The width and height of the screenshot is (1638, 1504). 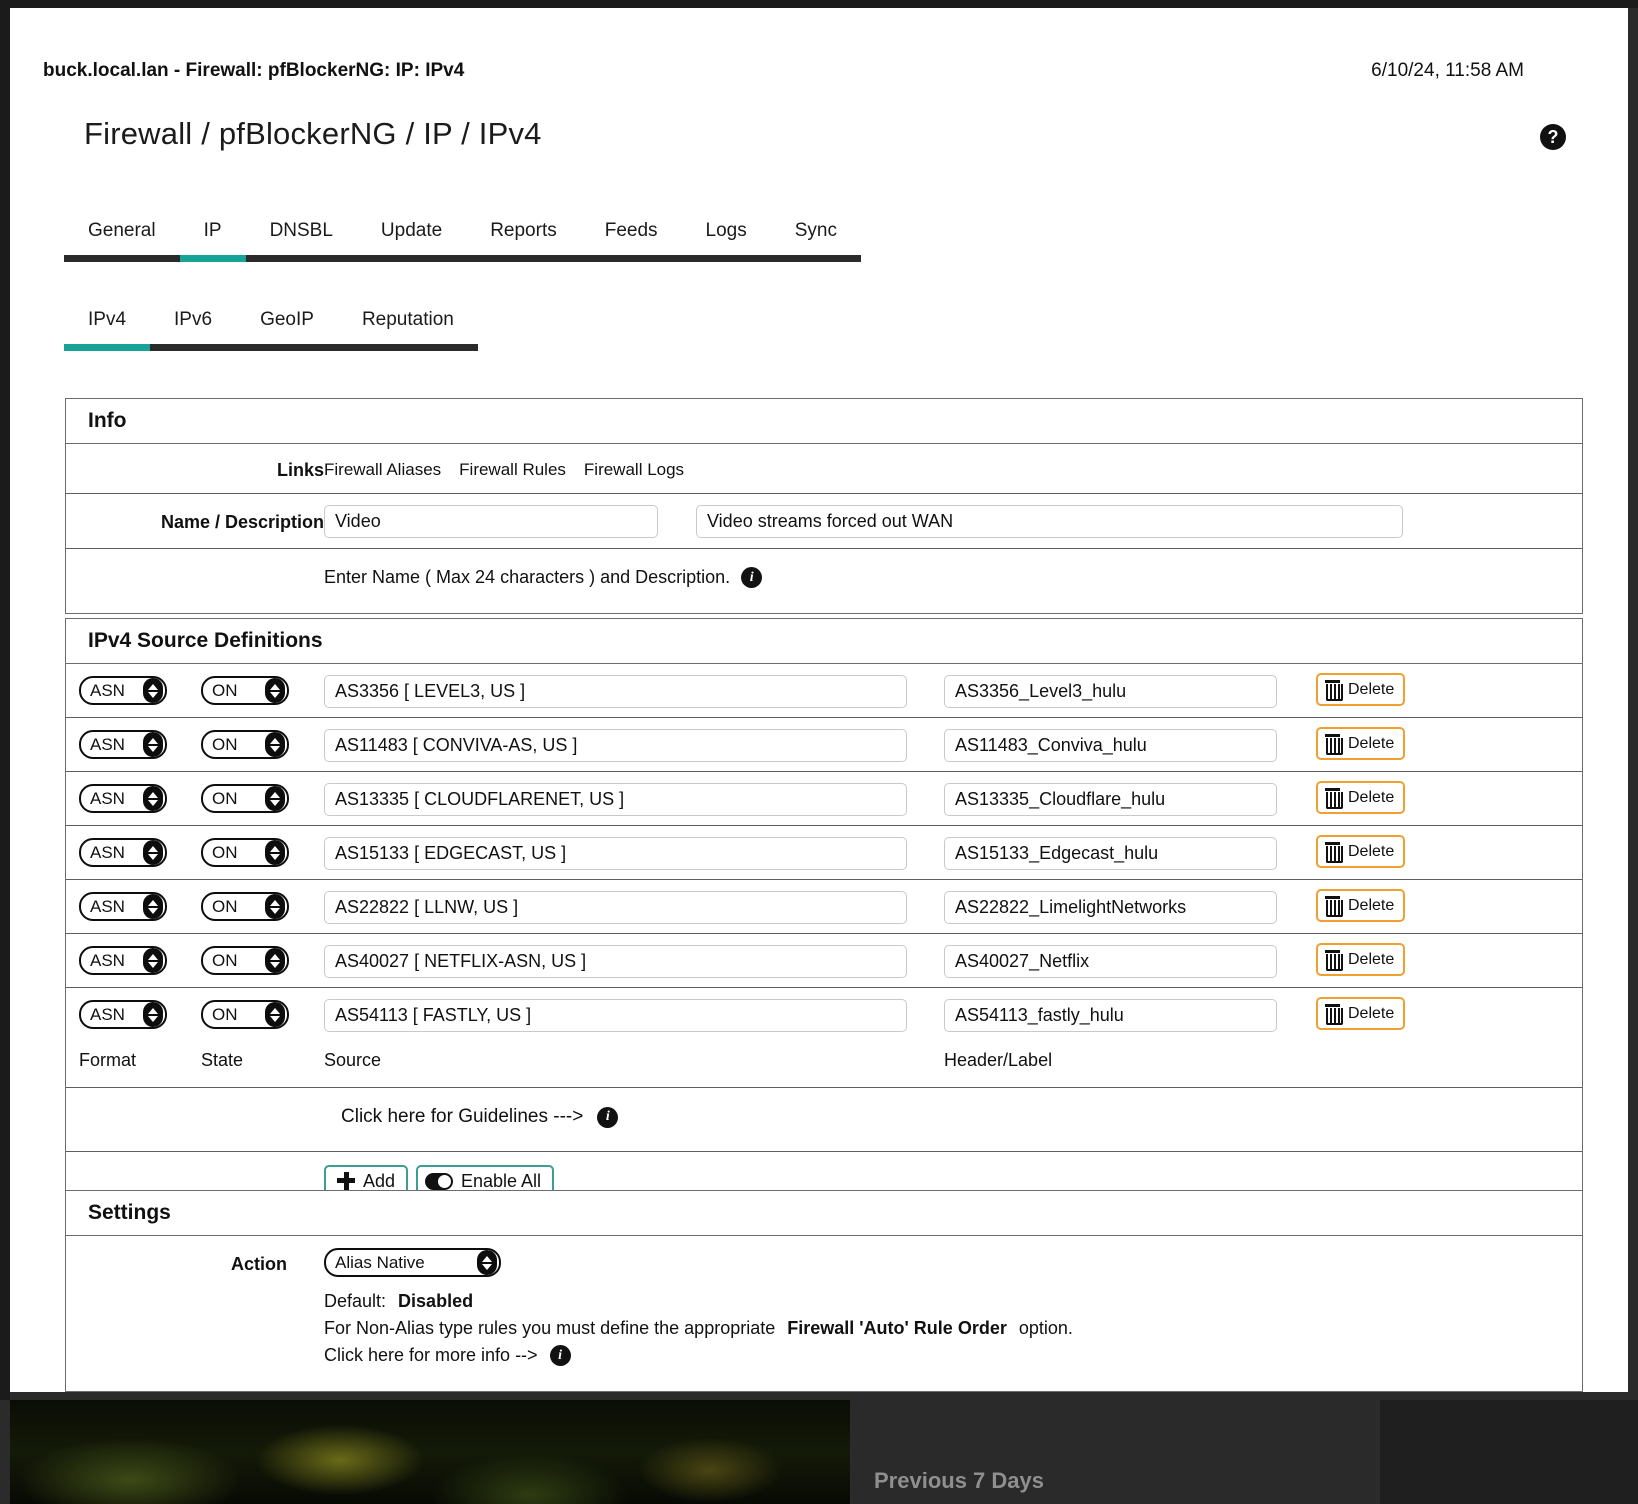 I want to click on tab-general: General, so click(x=122, y=241).